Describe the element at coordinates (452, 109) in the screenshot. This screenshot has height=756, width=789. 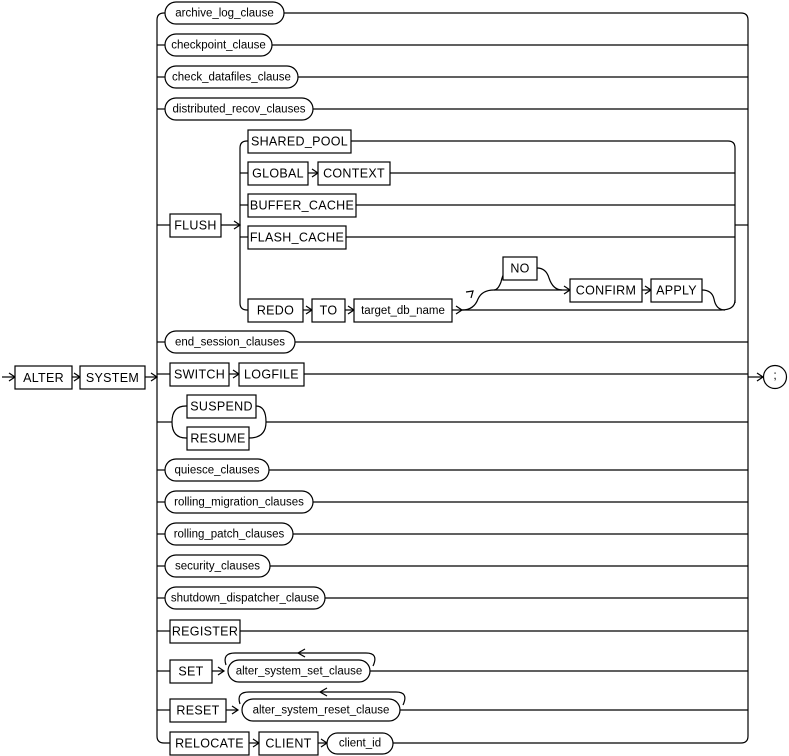
I see `branch-distributed-recov-clauses: distributed_recov_clauses` at that location.